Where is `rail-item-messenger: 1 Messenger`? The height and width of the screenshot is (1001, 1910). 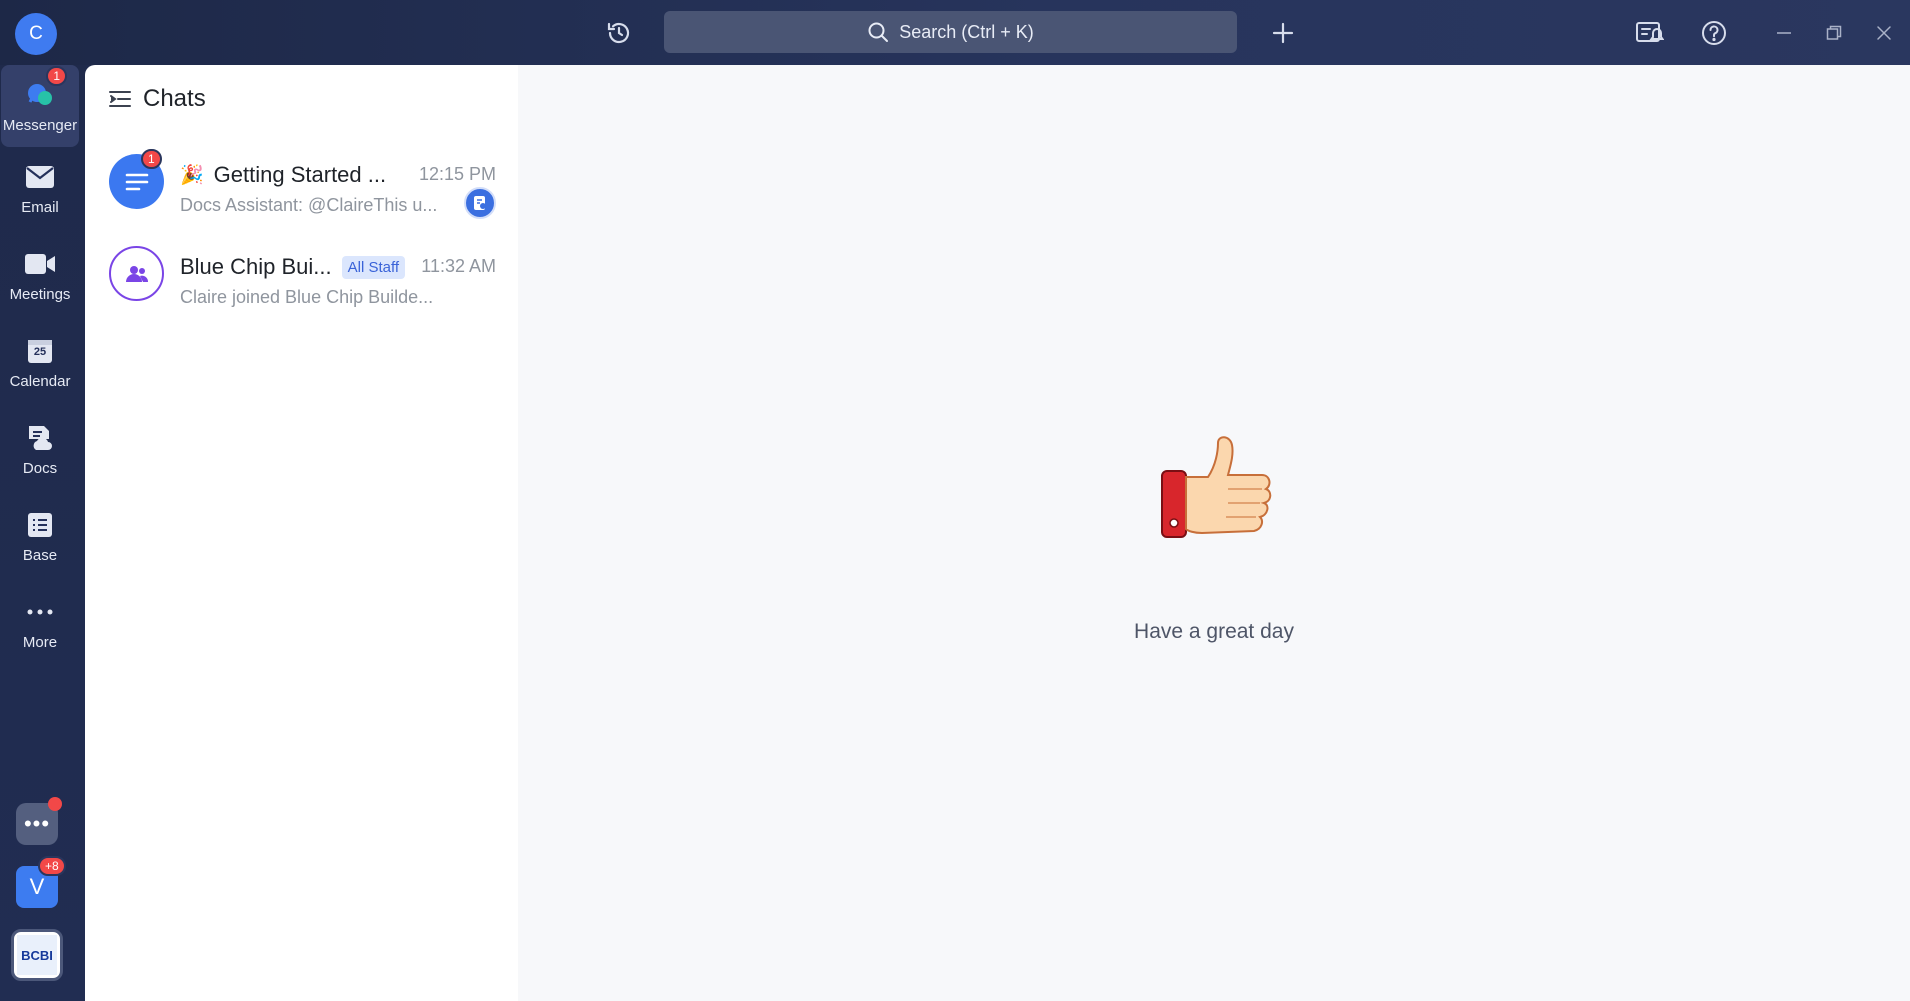
rail-item-messenger: 1 Messenger is located at coordinates (40, 106).